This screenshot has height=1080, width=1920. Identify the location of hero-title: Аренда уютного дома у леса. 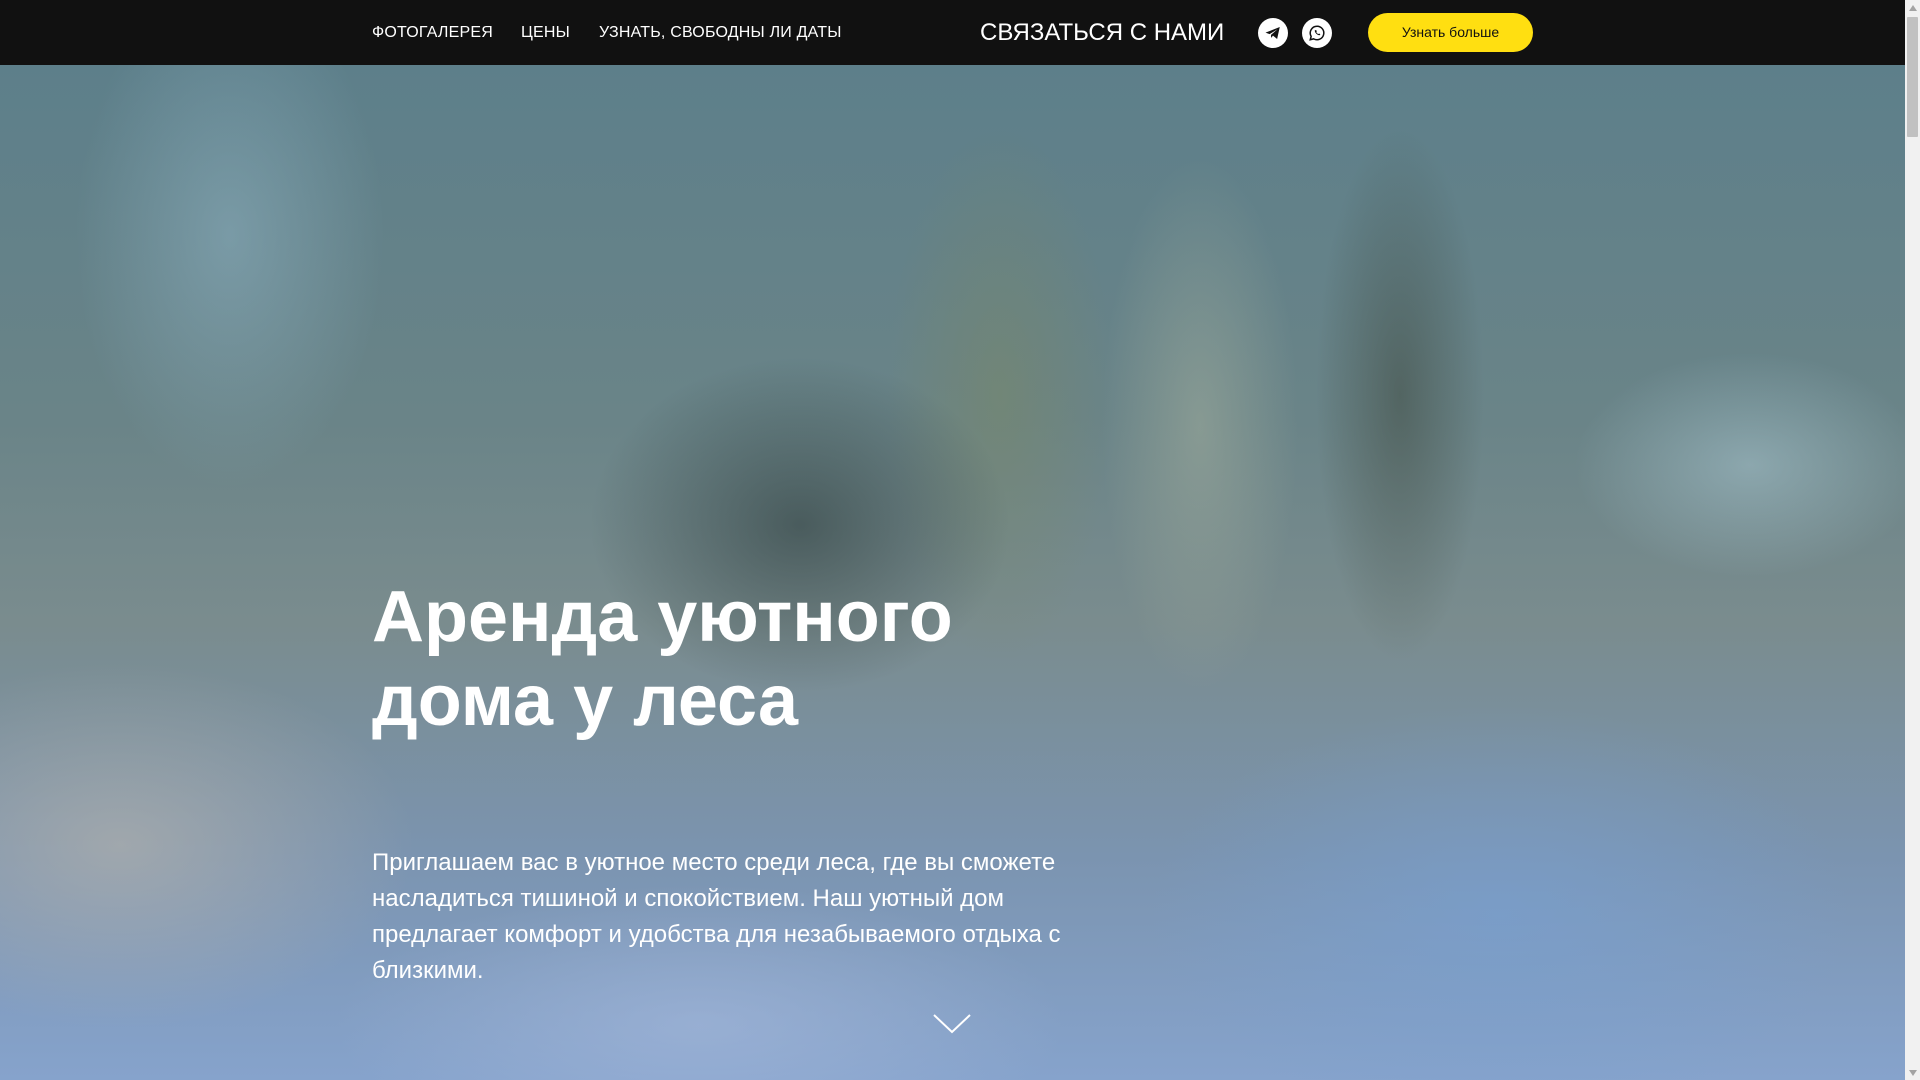
(662, 659).